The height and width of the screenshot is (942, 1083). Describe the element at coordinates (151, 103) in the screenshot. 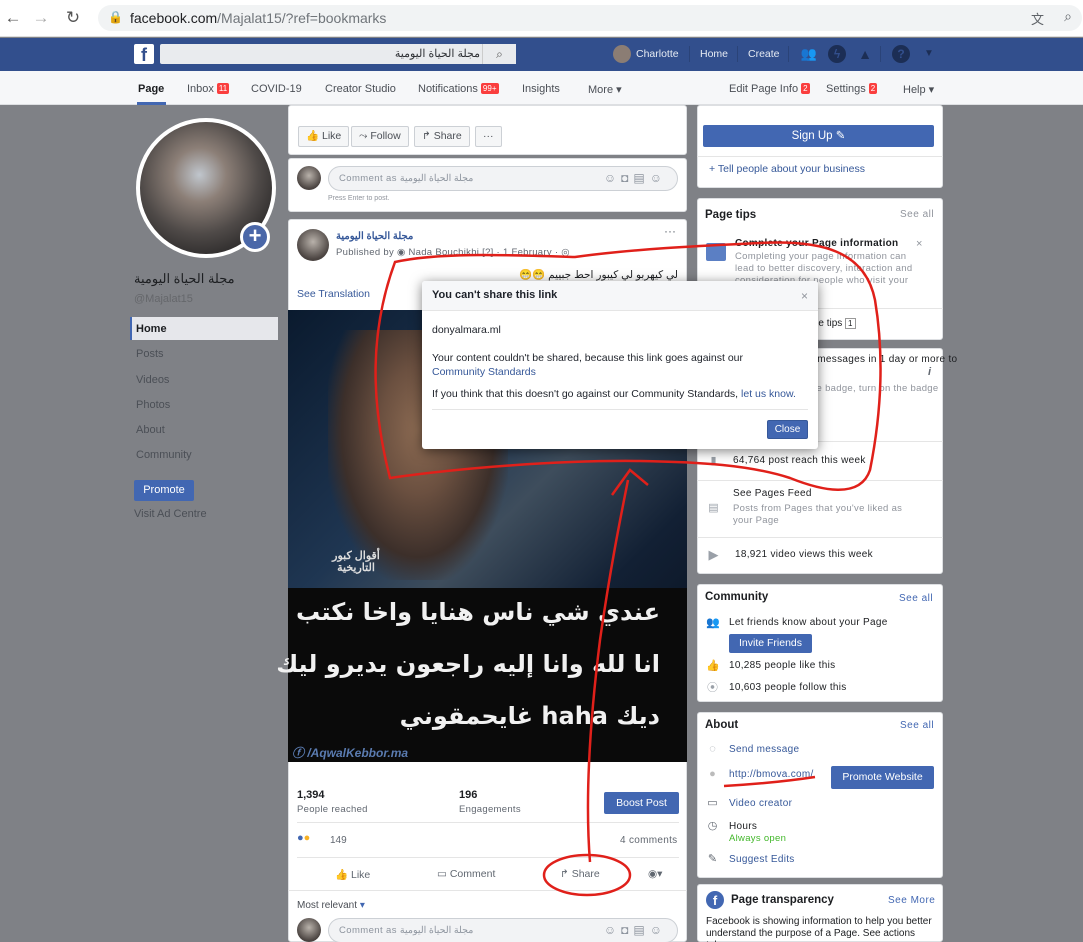

I see `active-tab-indicator` at that location.